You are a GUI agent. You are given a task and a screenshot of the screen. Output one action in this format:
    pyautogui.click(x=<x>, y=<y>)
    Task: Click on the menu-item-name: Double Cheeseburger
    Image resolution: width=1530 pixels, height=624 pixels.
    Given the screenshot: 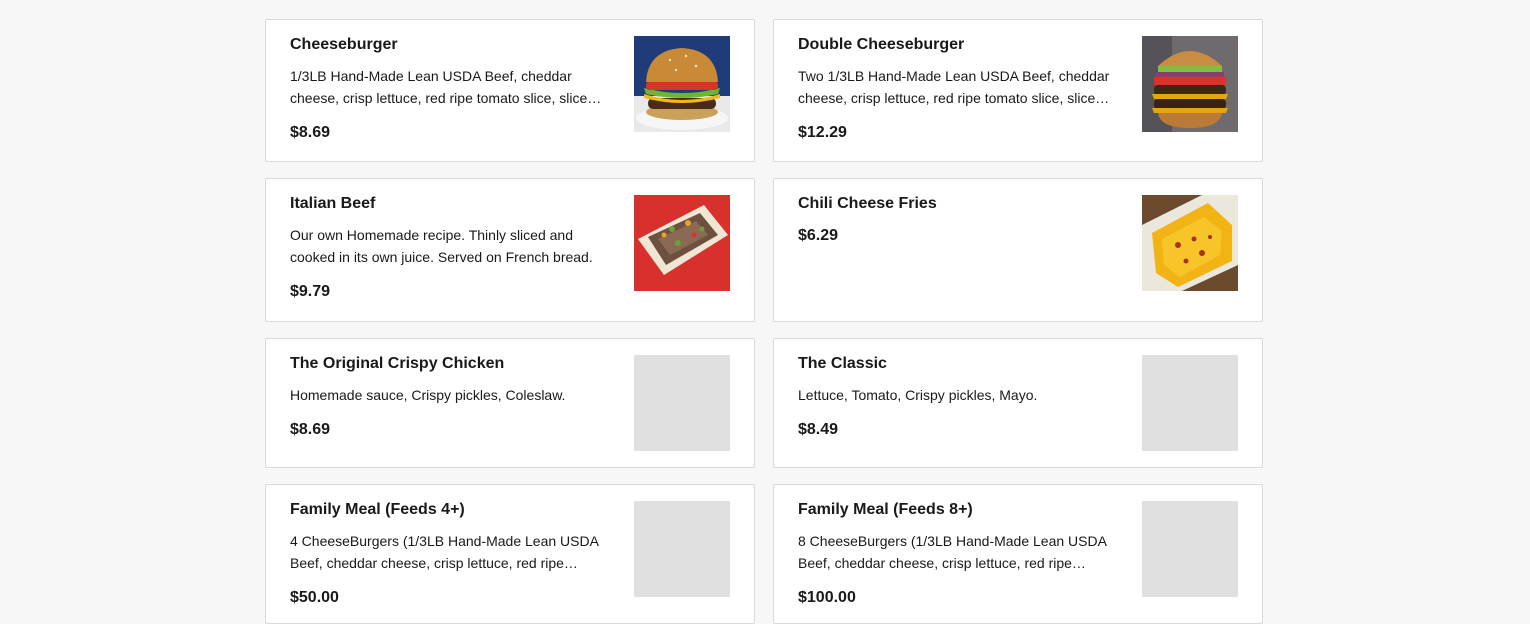 What is the action you would take?
    pyautogui.click(x=881, y=44)
    